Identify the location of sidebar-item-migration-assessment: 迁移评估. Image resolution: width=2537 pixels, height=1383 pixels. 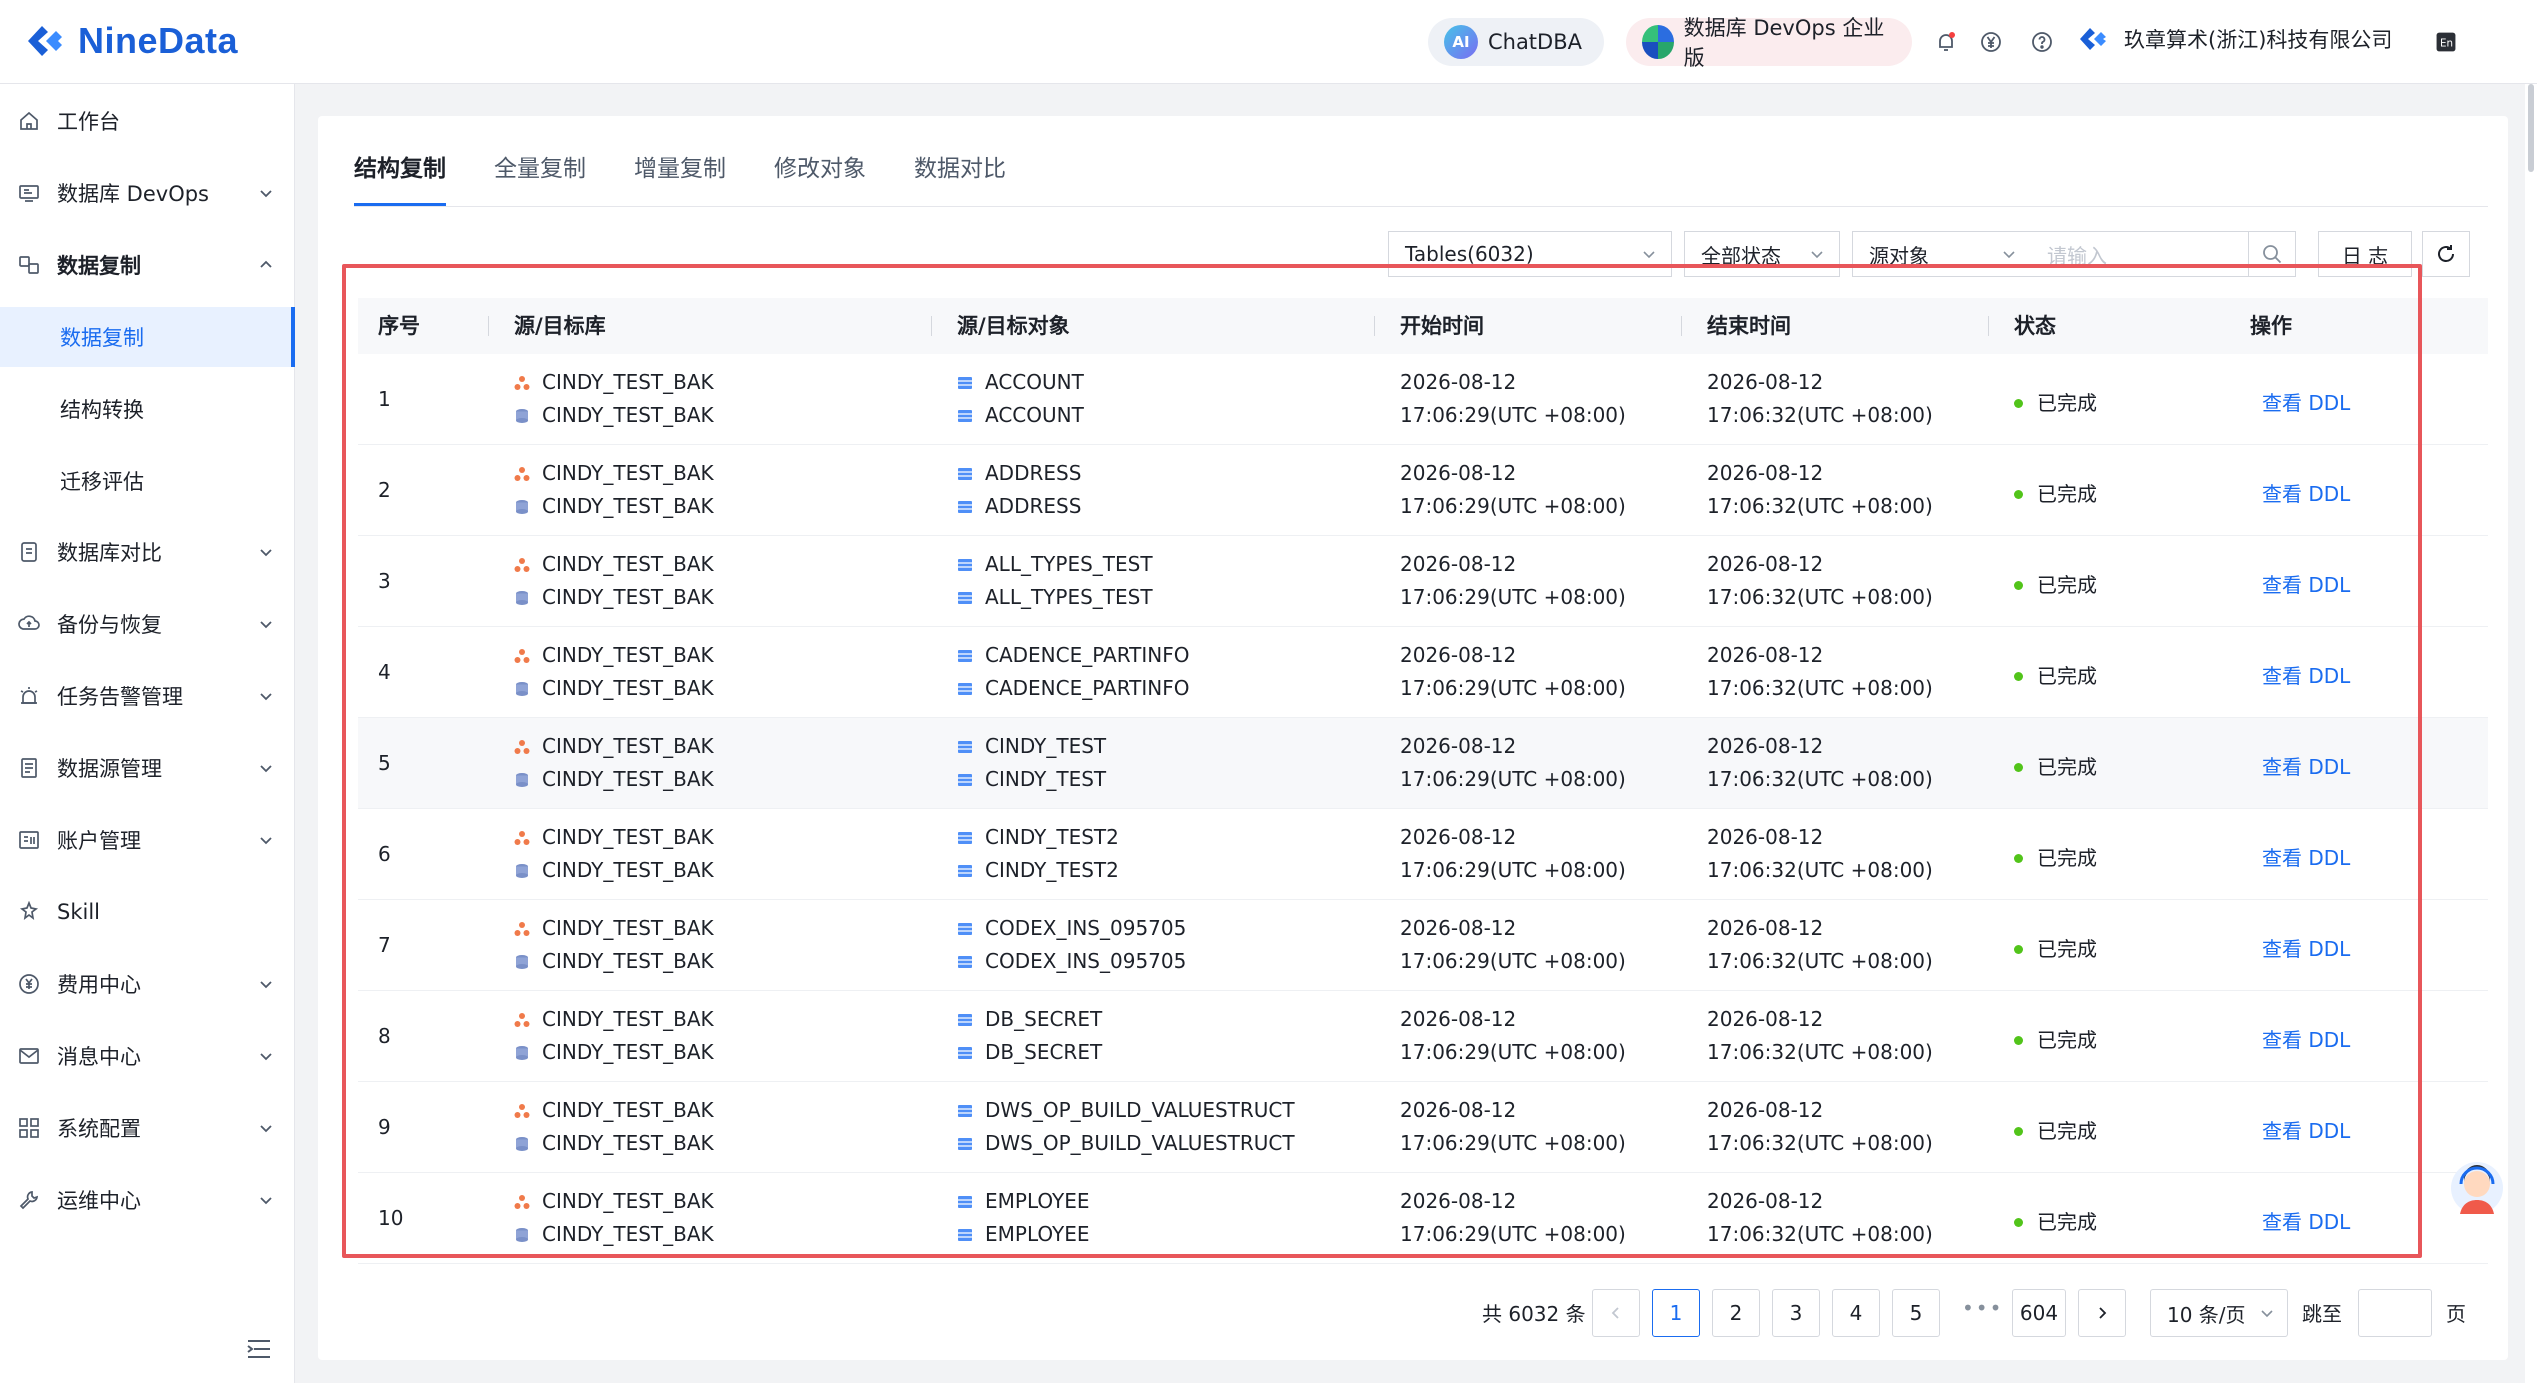
(147, 481).